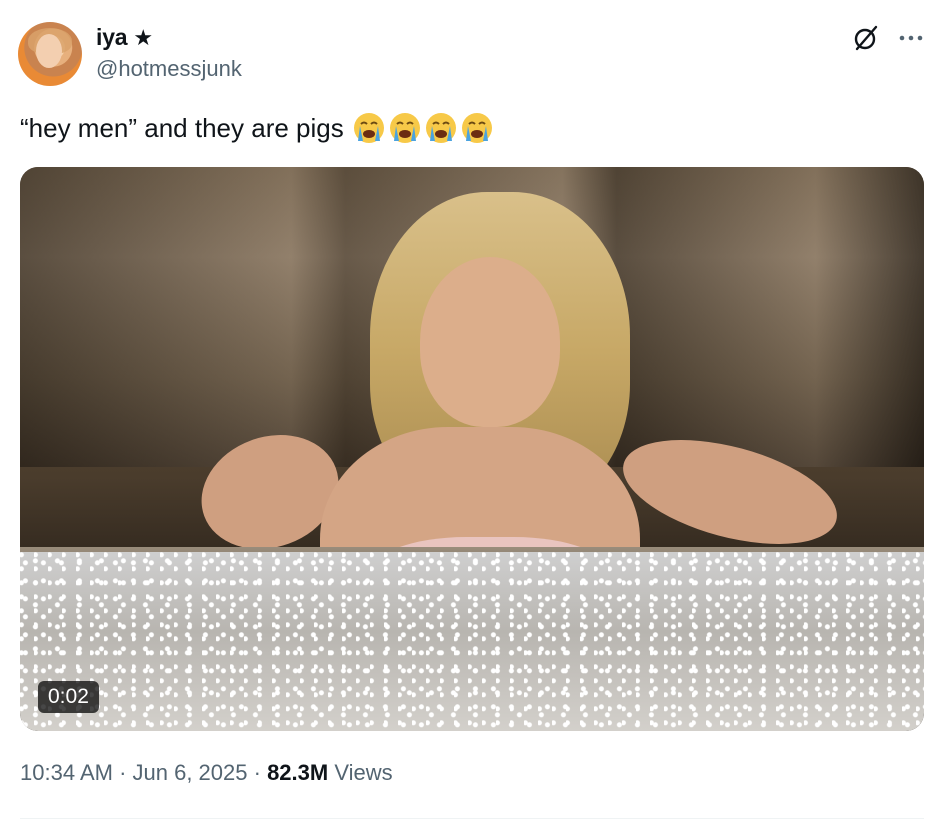 This screenshot has width=942, height=820. Describe the element at coordinates (360, 772) in the screenshot. I see `views-label: Views` at that location.